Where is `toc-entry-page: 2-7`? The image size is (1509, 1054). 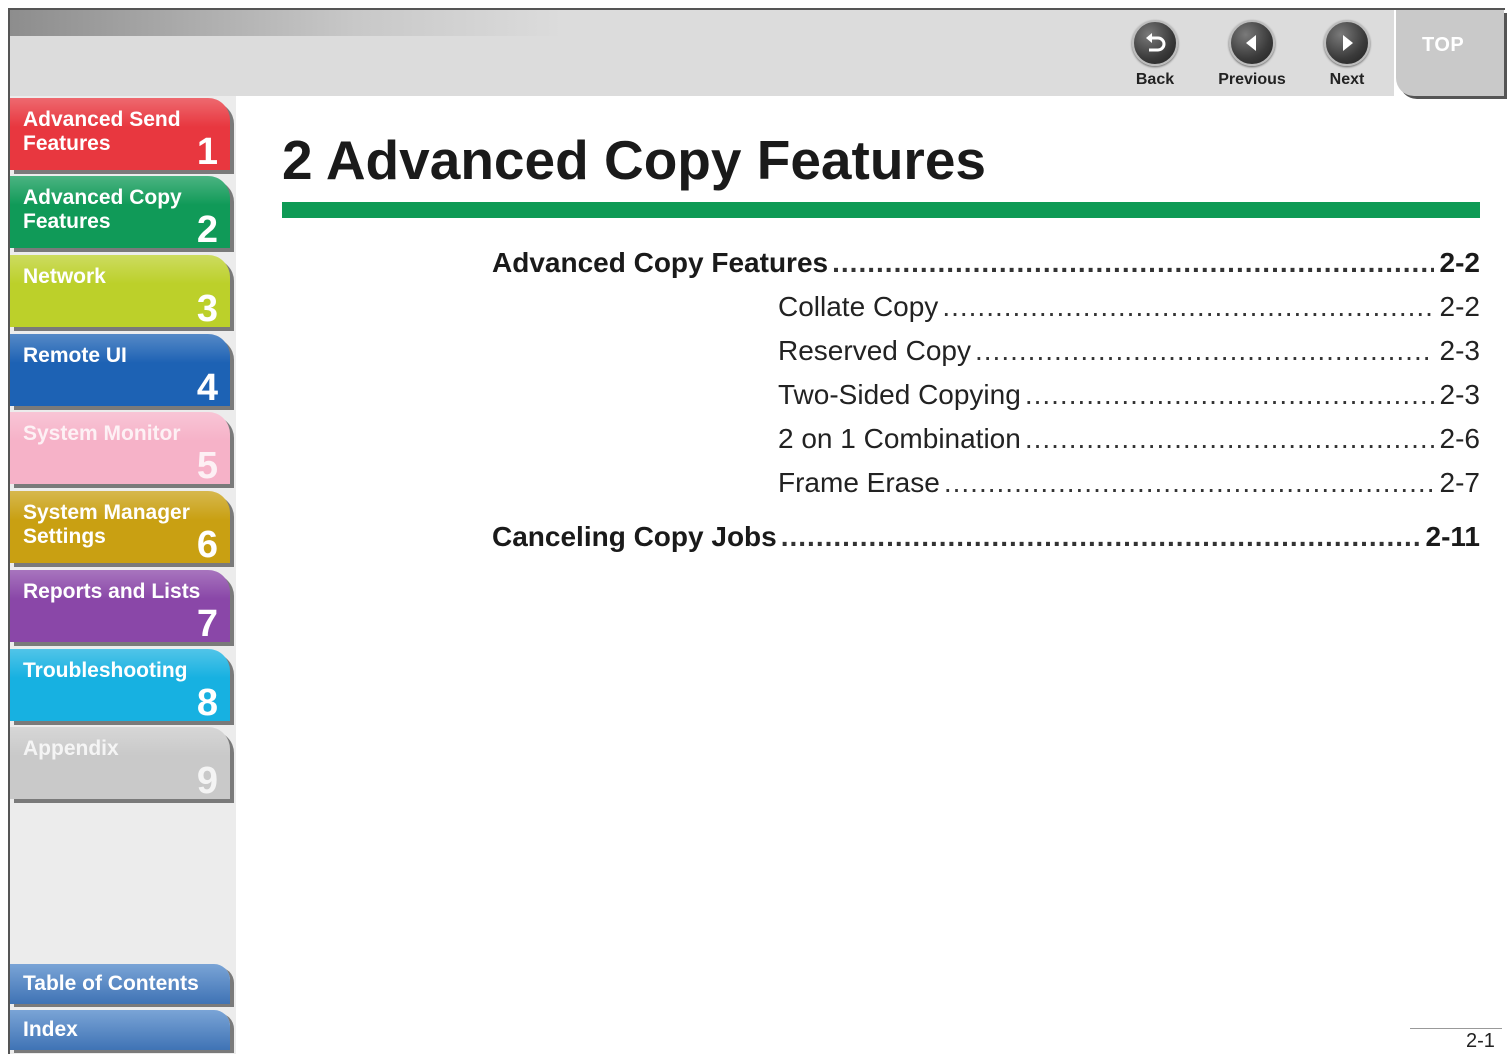
toc-entry-page: 2-7 is located at coordinates (1459, 482).